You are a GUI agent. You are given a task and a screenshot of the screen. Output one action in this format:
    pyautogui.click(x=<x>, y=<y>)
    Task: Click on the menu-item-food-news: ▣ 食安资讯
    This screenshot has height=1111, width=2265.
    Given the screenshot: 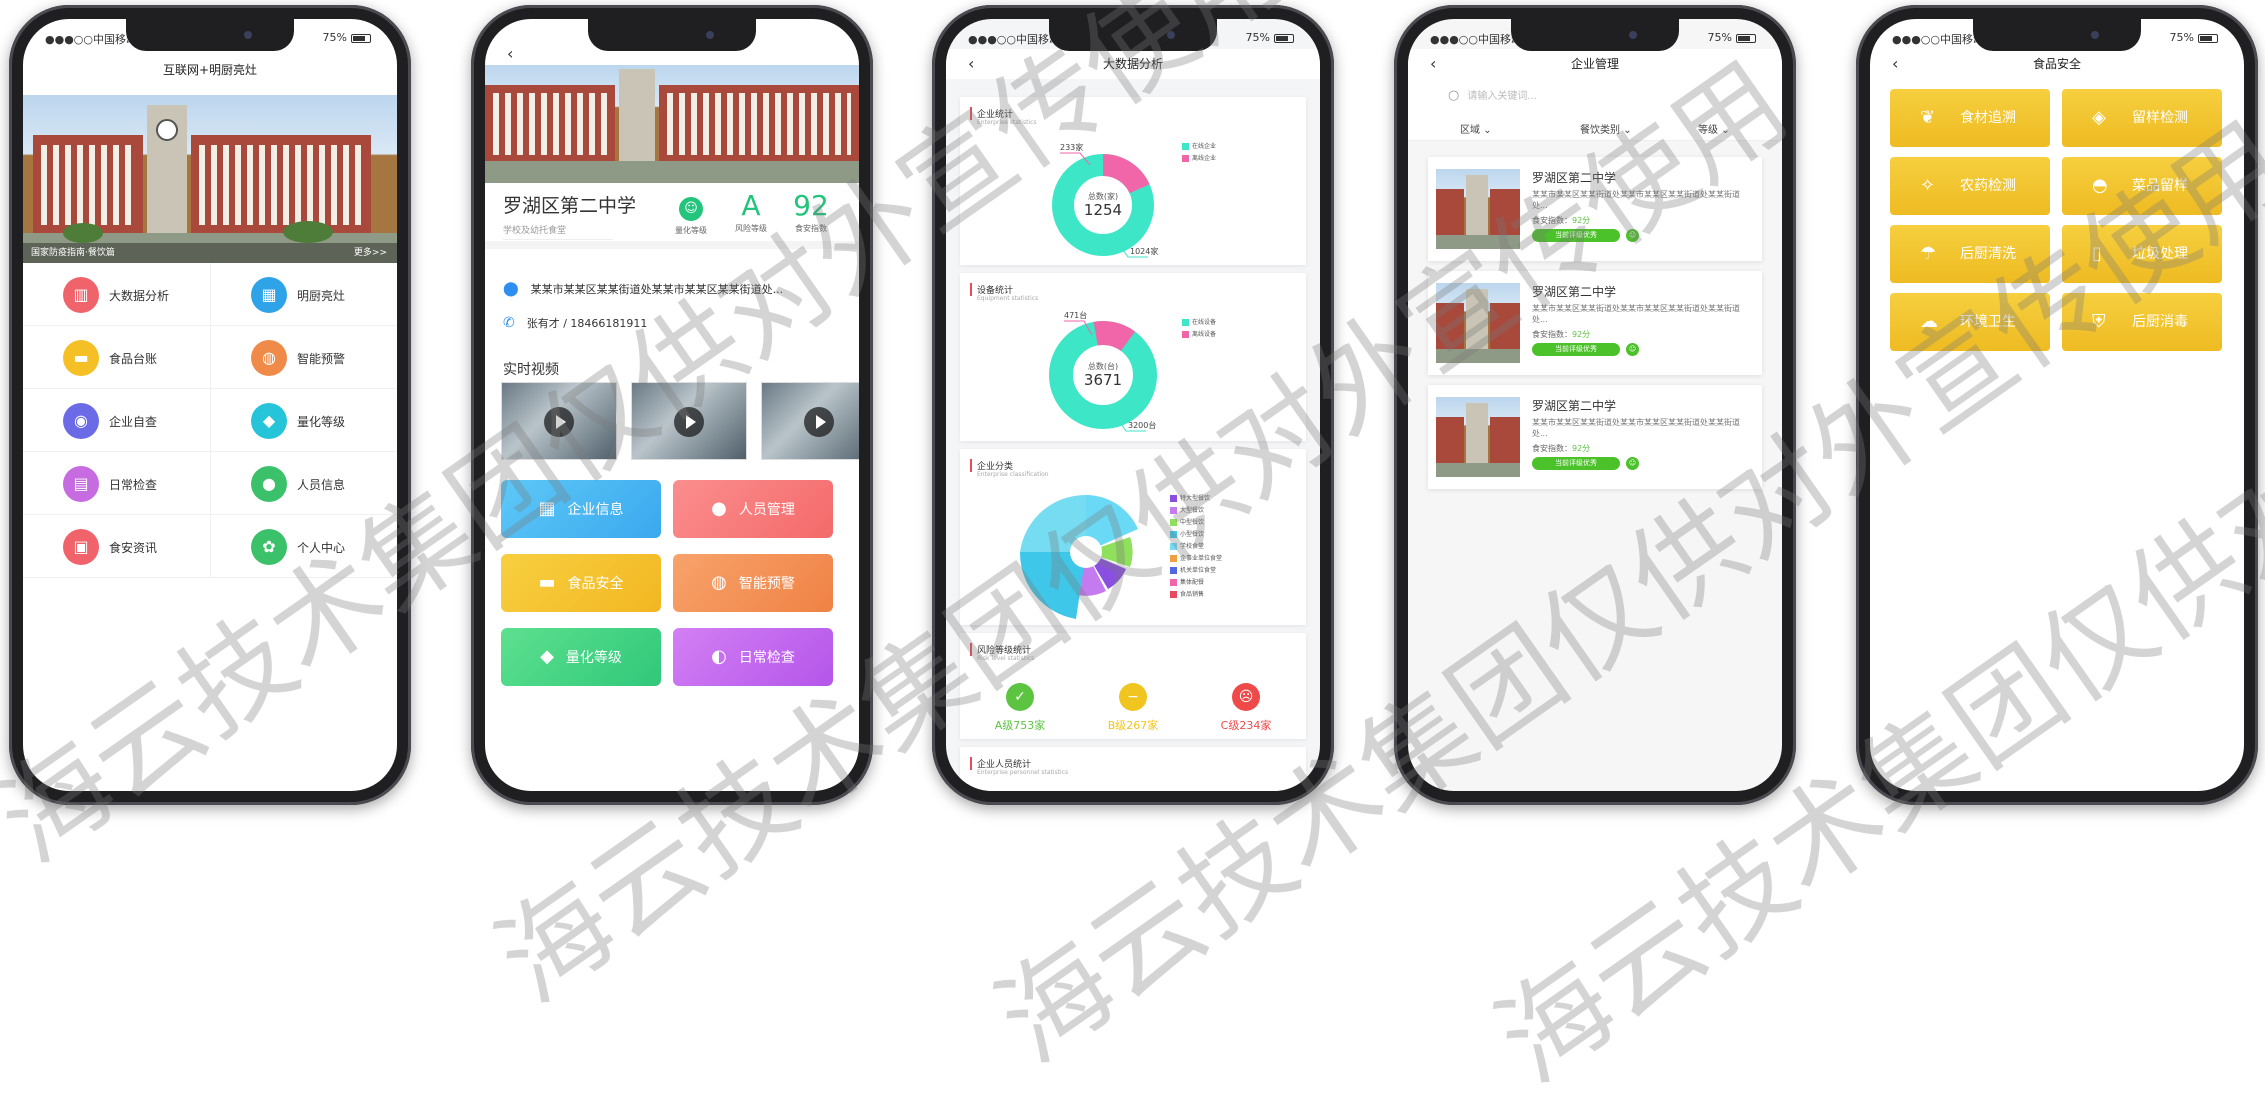 What is the action you would take?
    pyautogui.click(x=116, y=546)
    